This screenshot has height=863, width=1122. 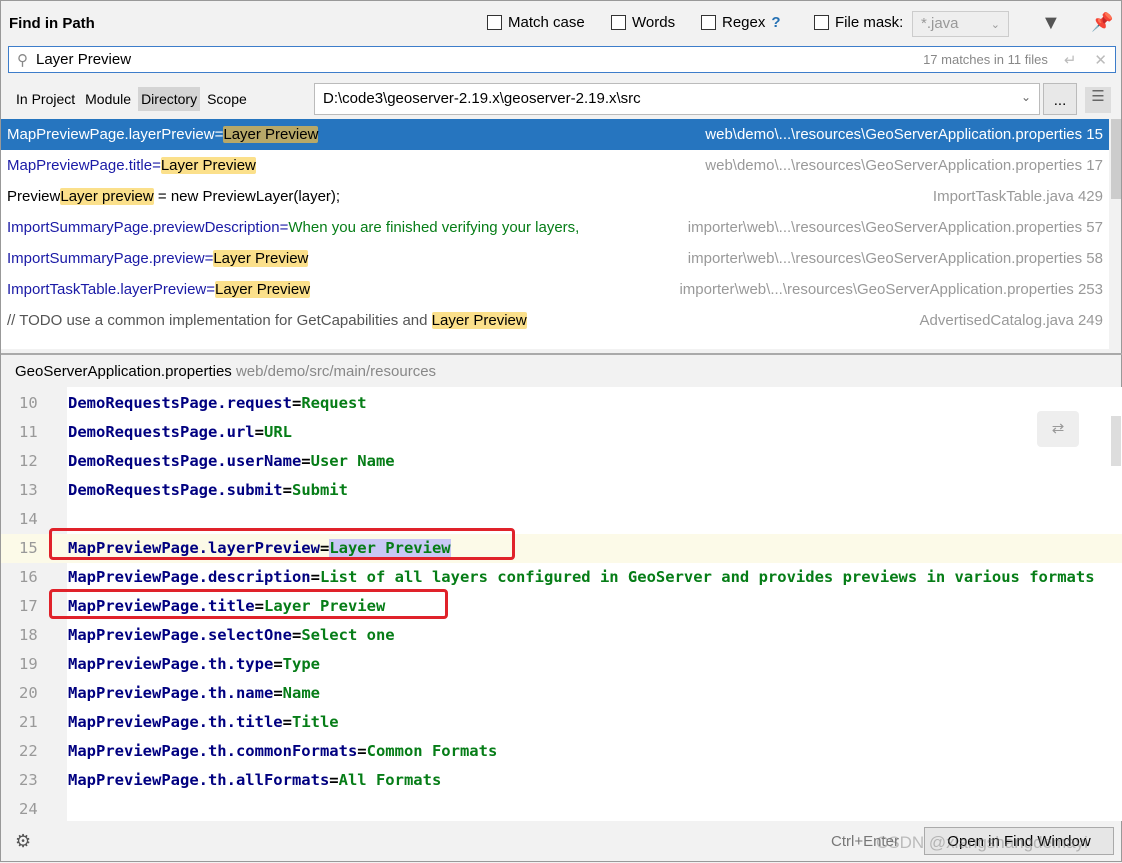 What do you see at coordinates (643, 22) in the screenshot?
I see `words-checkbox: Words` at bounding box center [643, 22].